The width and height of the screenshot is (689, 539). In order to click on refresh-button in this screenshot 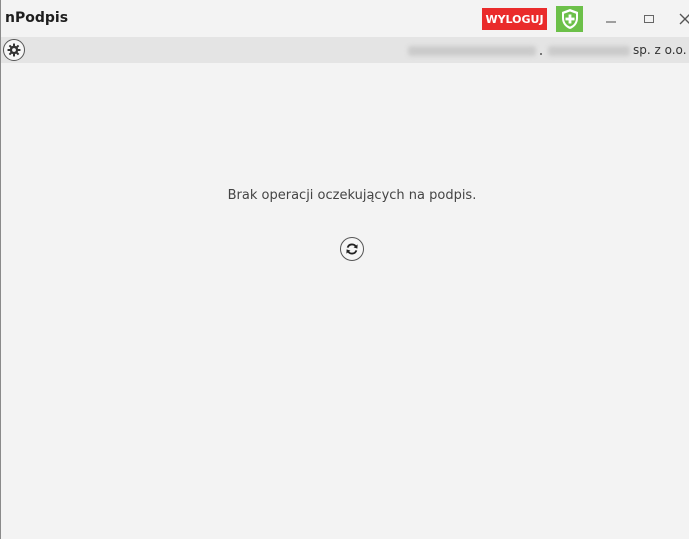, I will do `click(352, 249)`.